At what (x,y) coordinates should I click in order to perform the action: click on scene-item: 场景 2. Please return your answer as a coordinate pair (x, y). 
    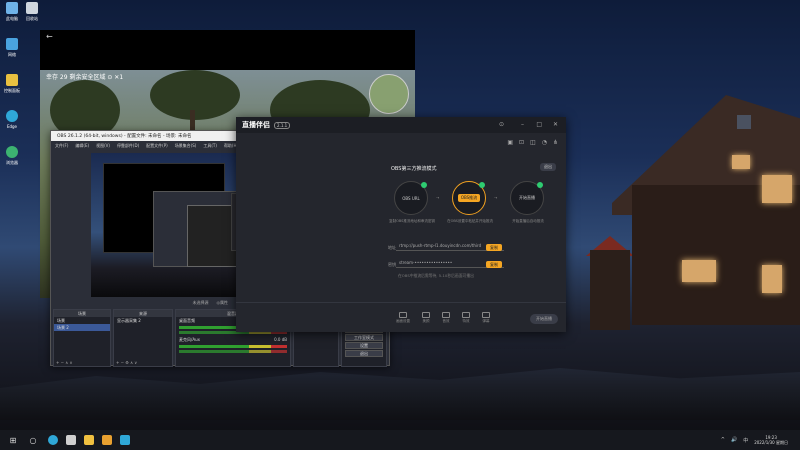
    Looking at the image, I should click on (82, 327).